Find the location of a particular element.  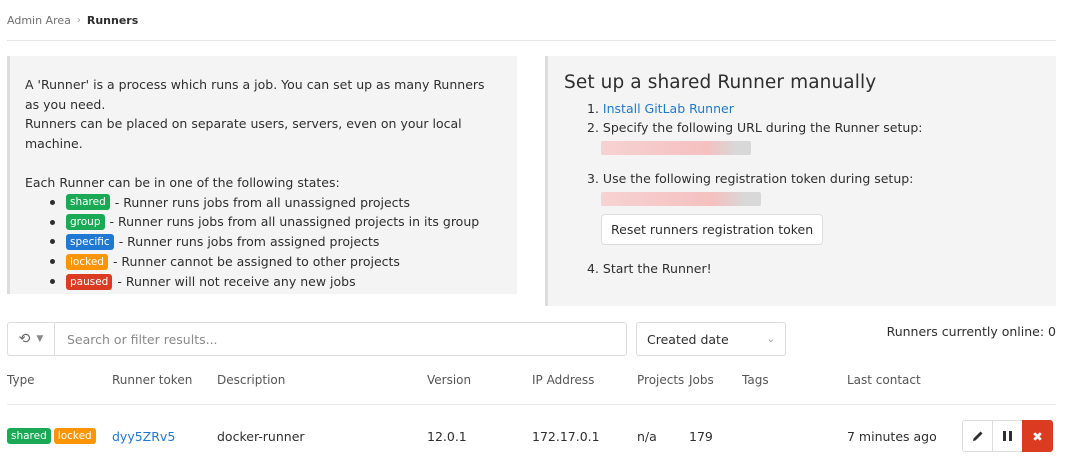

runner-ip-address: 172.17.0.1 is located at coordinates (566, 436).